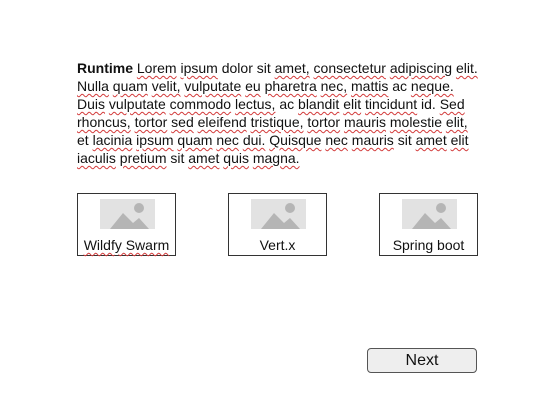 The image size is (552, 406). I want to click on option-label: Spring boot, so click(428, 245).